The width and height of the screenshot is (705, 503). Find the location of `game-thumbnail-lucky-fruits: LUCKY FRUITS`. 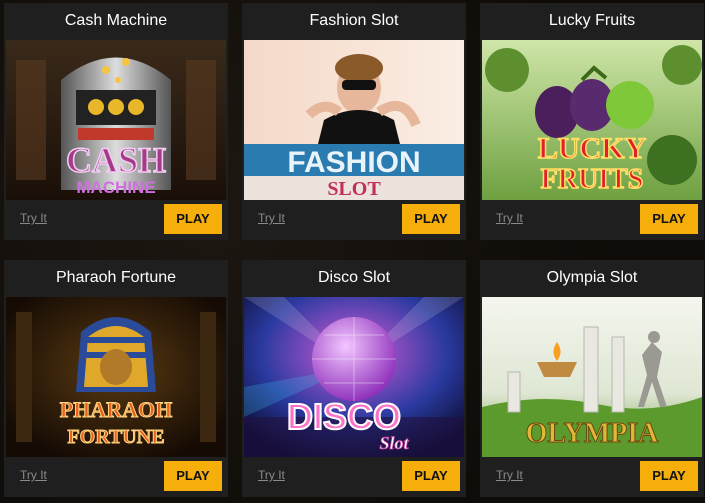

game-thumbnail-lucky-fruits: LUCKY FRUITS is located at coordinates (592, 120).